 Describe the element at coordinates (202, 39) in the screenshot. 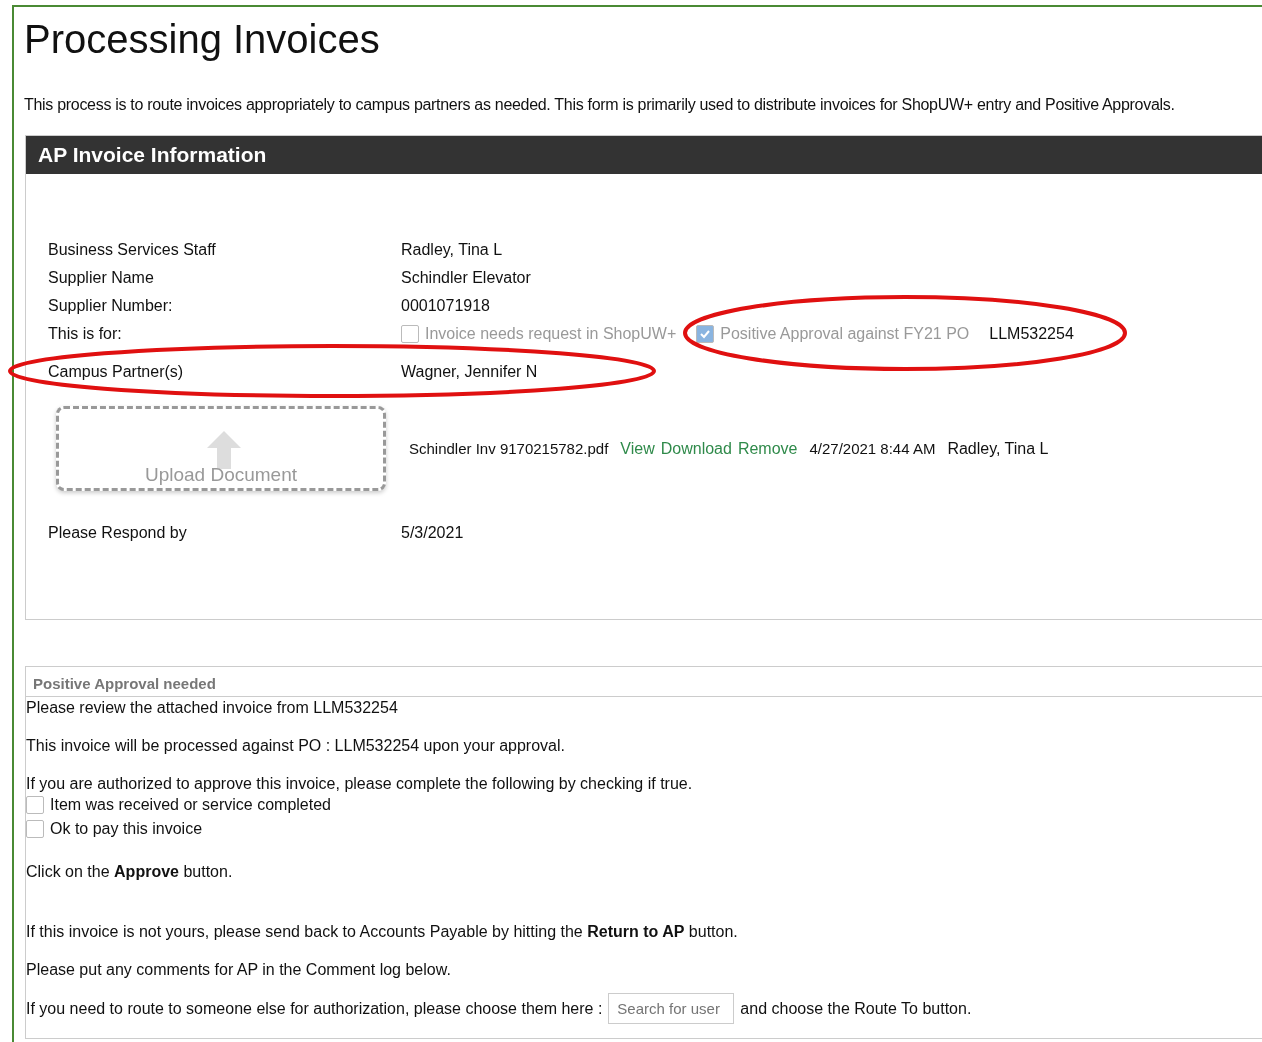

I see `page-title: Processing Invoices` at that location.